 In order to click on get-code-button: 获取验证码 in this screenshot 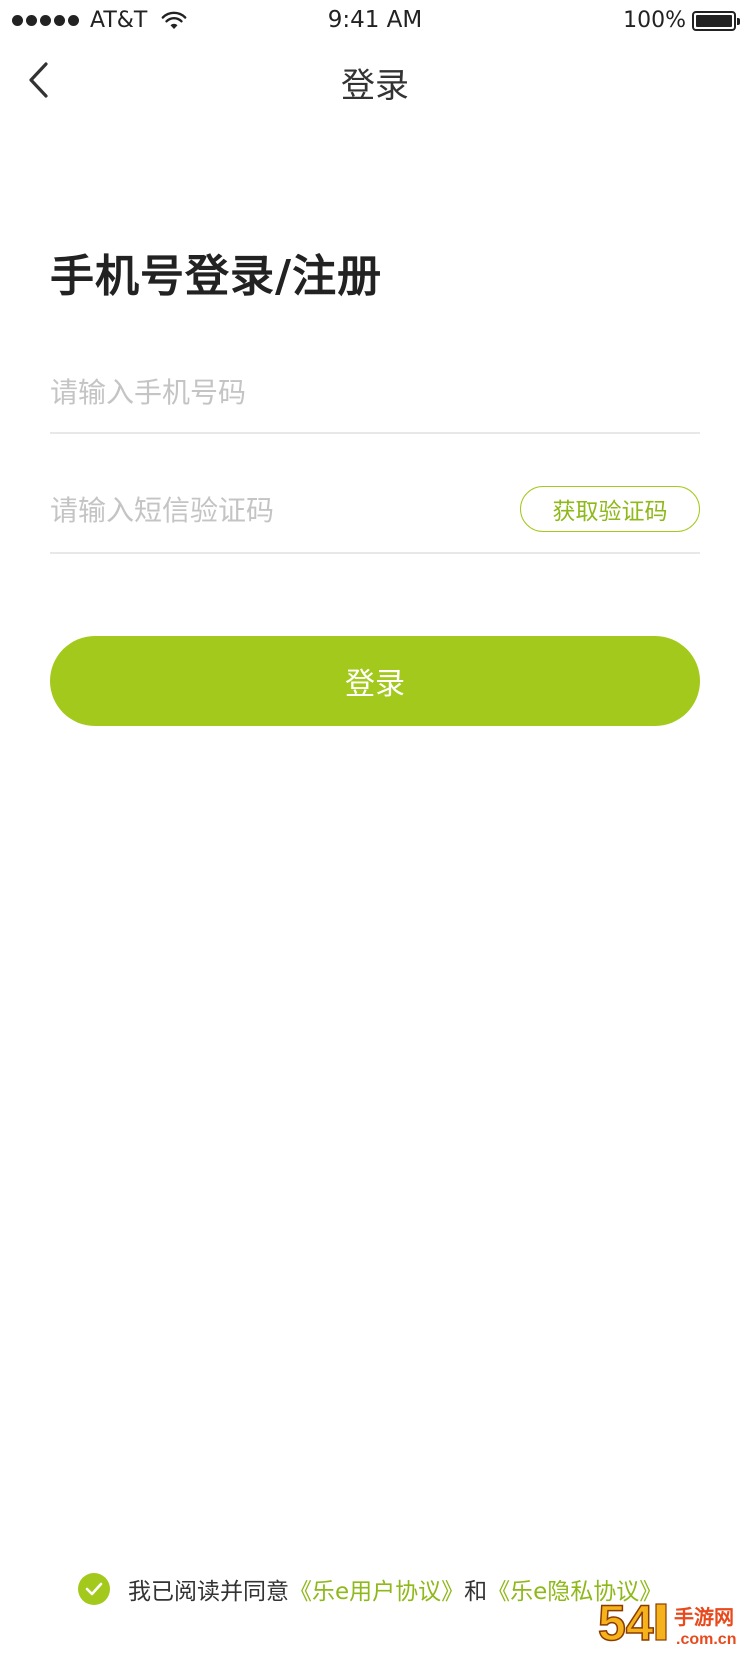, I will do `click(610, 509)`.